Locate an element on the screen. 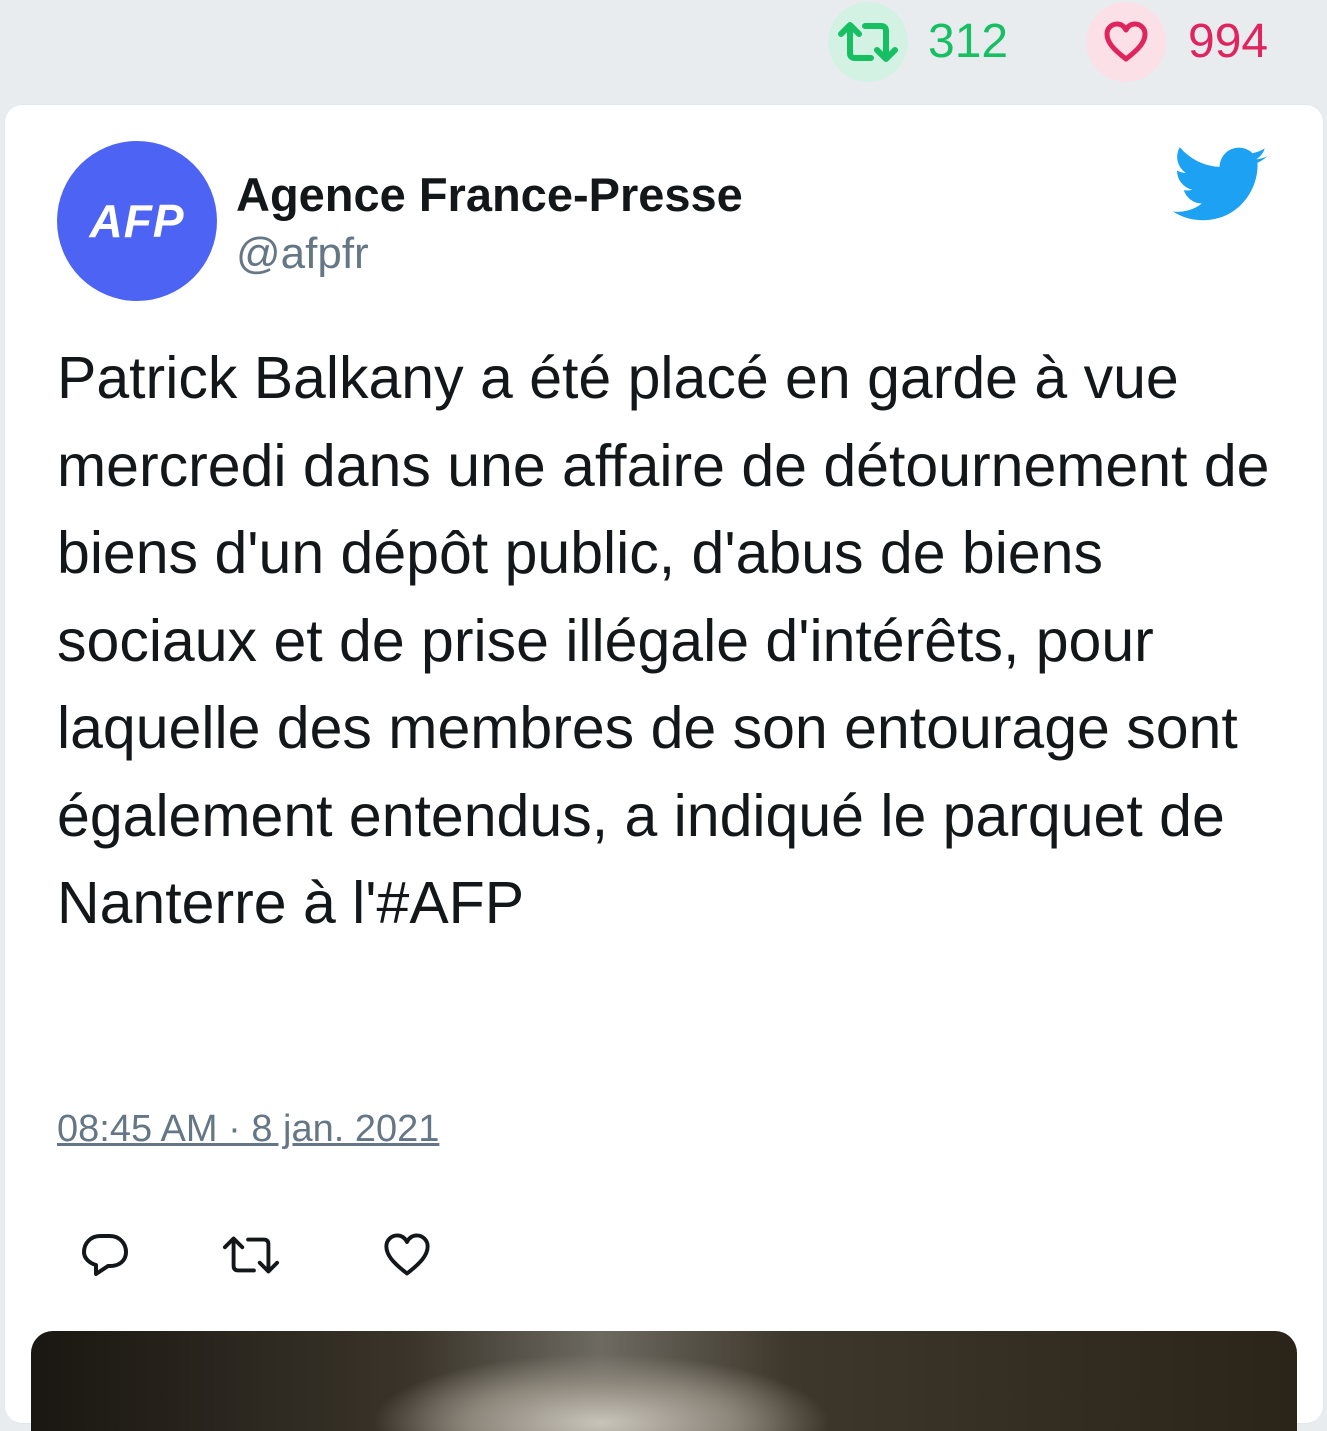 The height and width of the screenshot is (1431, 1327). reply-button is located at coordinates (105, 1255).